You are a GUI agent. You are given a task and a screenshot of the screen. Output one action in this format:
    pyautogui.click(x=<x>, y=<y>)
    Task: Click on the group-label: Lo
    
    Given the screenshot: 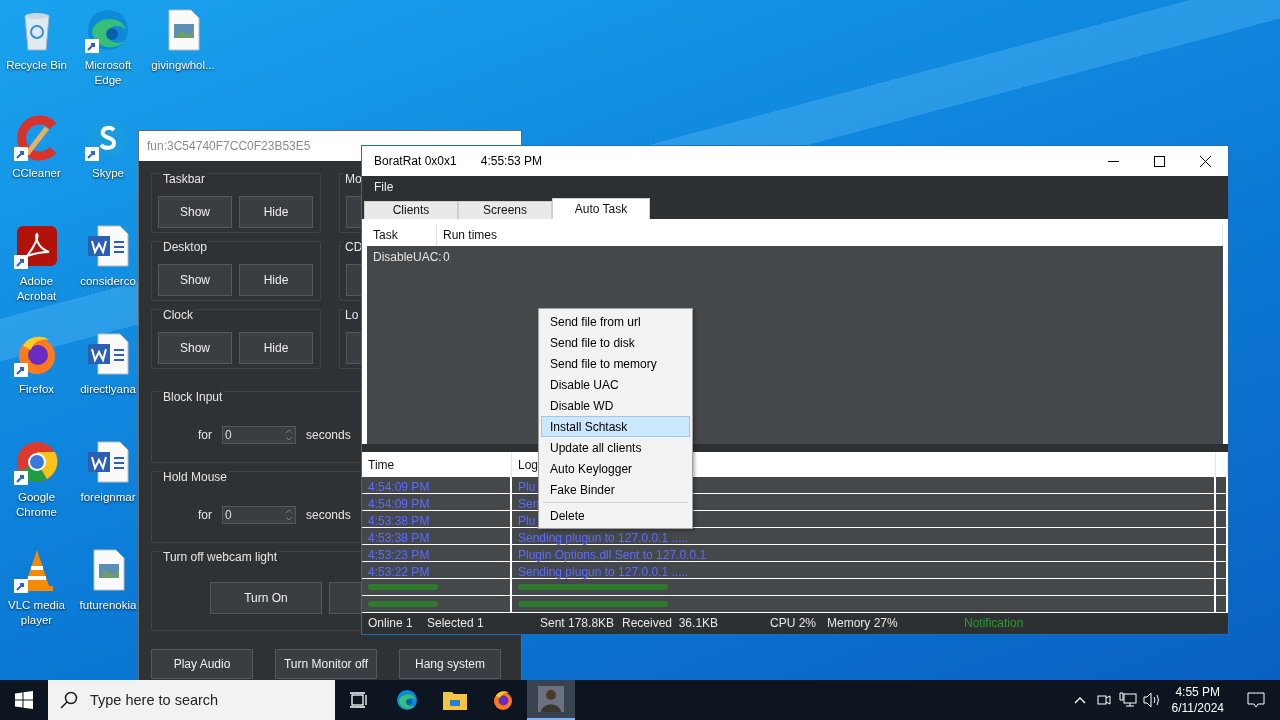 What is the action you would take?
    pyautogui.click(x=352, y=315)
    